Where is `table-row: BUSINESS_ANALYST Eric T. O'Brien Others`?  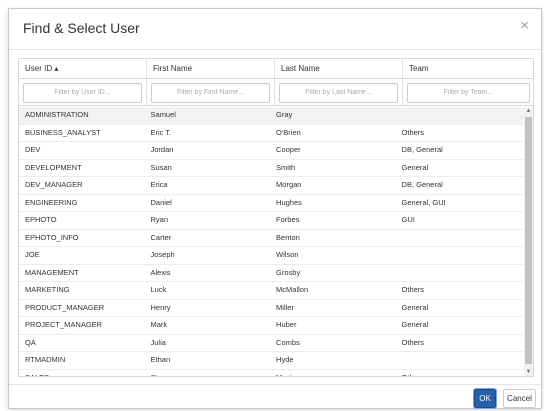
table-row: BUSINESS_ANALYST Eric T. O'Brien Others is located at coordinates (272, 133).